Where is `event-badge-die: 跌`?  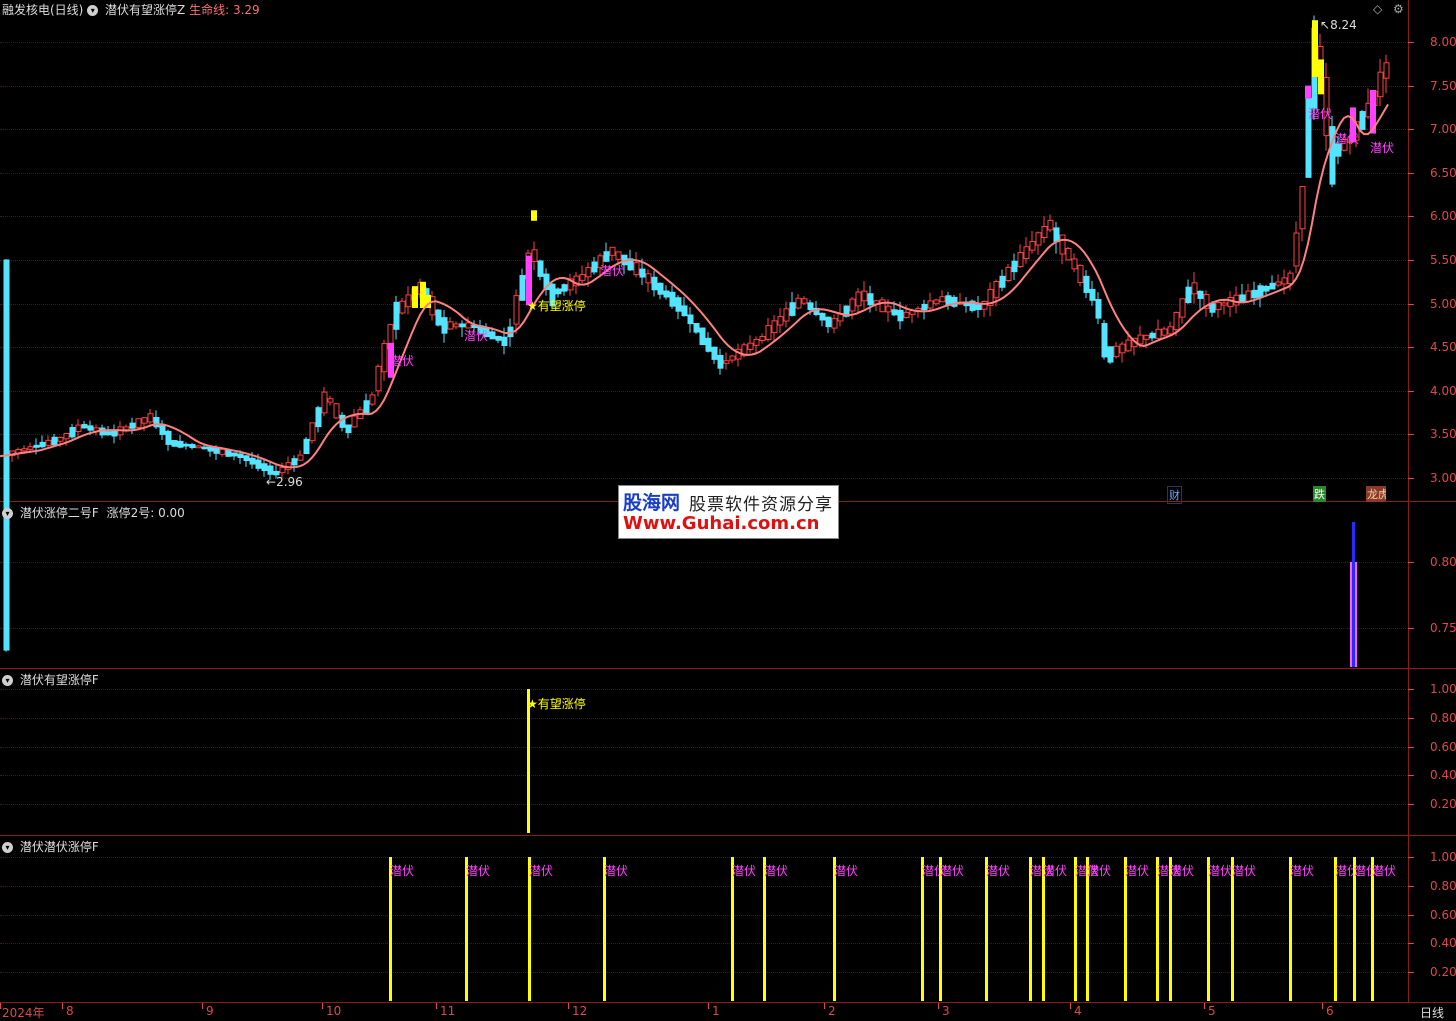 event-badge-die: 跌 is located at coordinates (1319, 494).